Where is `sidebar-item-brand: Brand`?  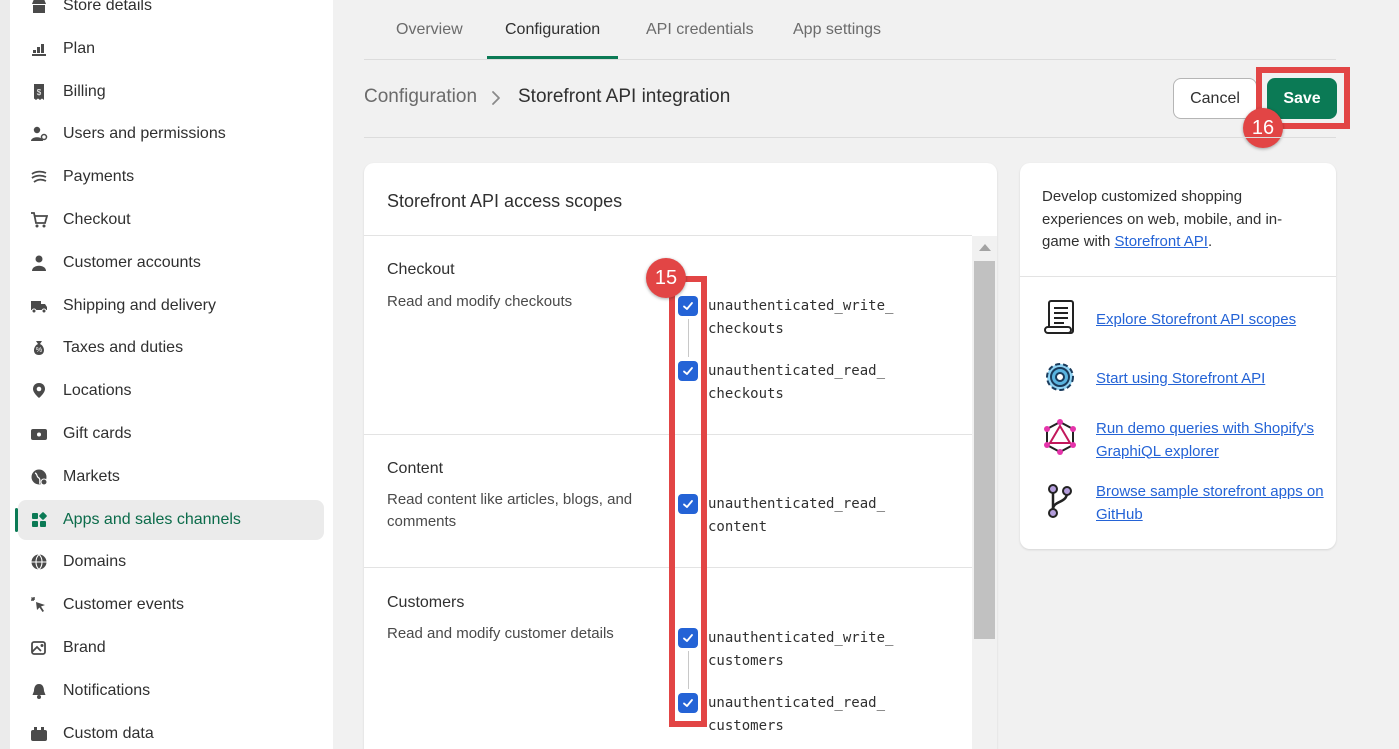 sidebar-item-brand: Brand is located at coordinates (171, 648).